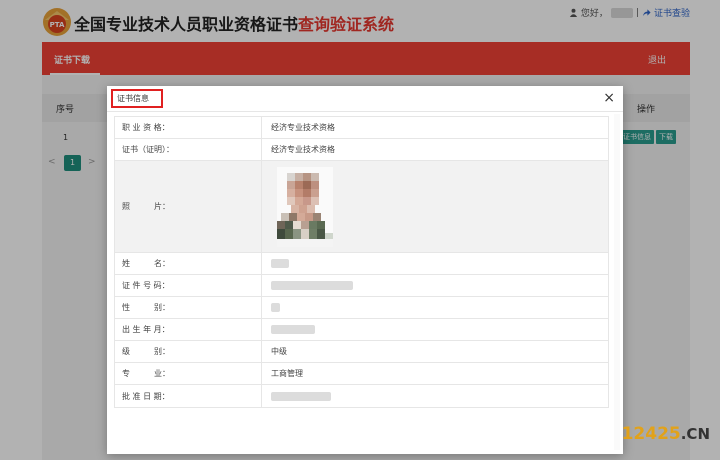 The height and width of the screenshot is (460, 720). Describe the element at coordinates (279, 351) in the screenshot. I see `info-value: 中级` at that location.